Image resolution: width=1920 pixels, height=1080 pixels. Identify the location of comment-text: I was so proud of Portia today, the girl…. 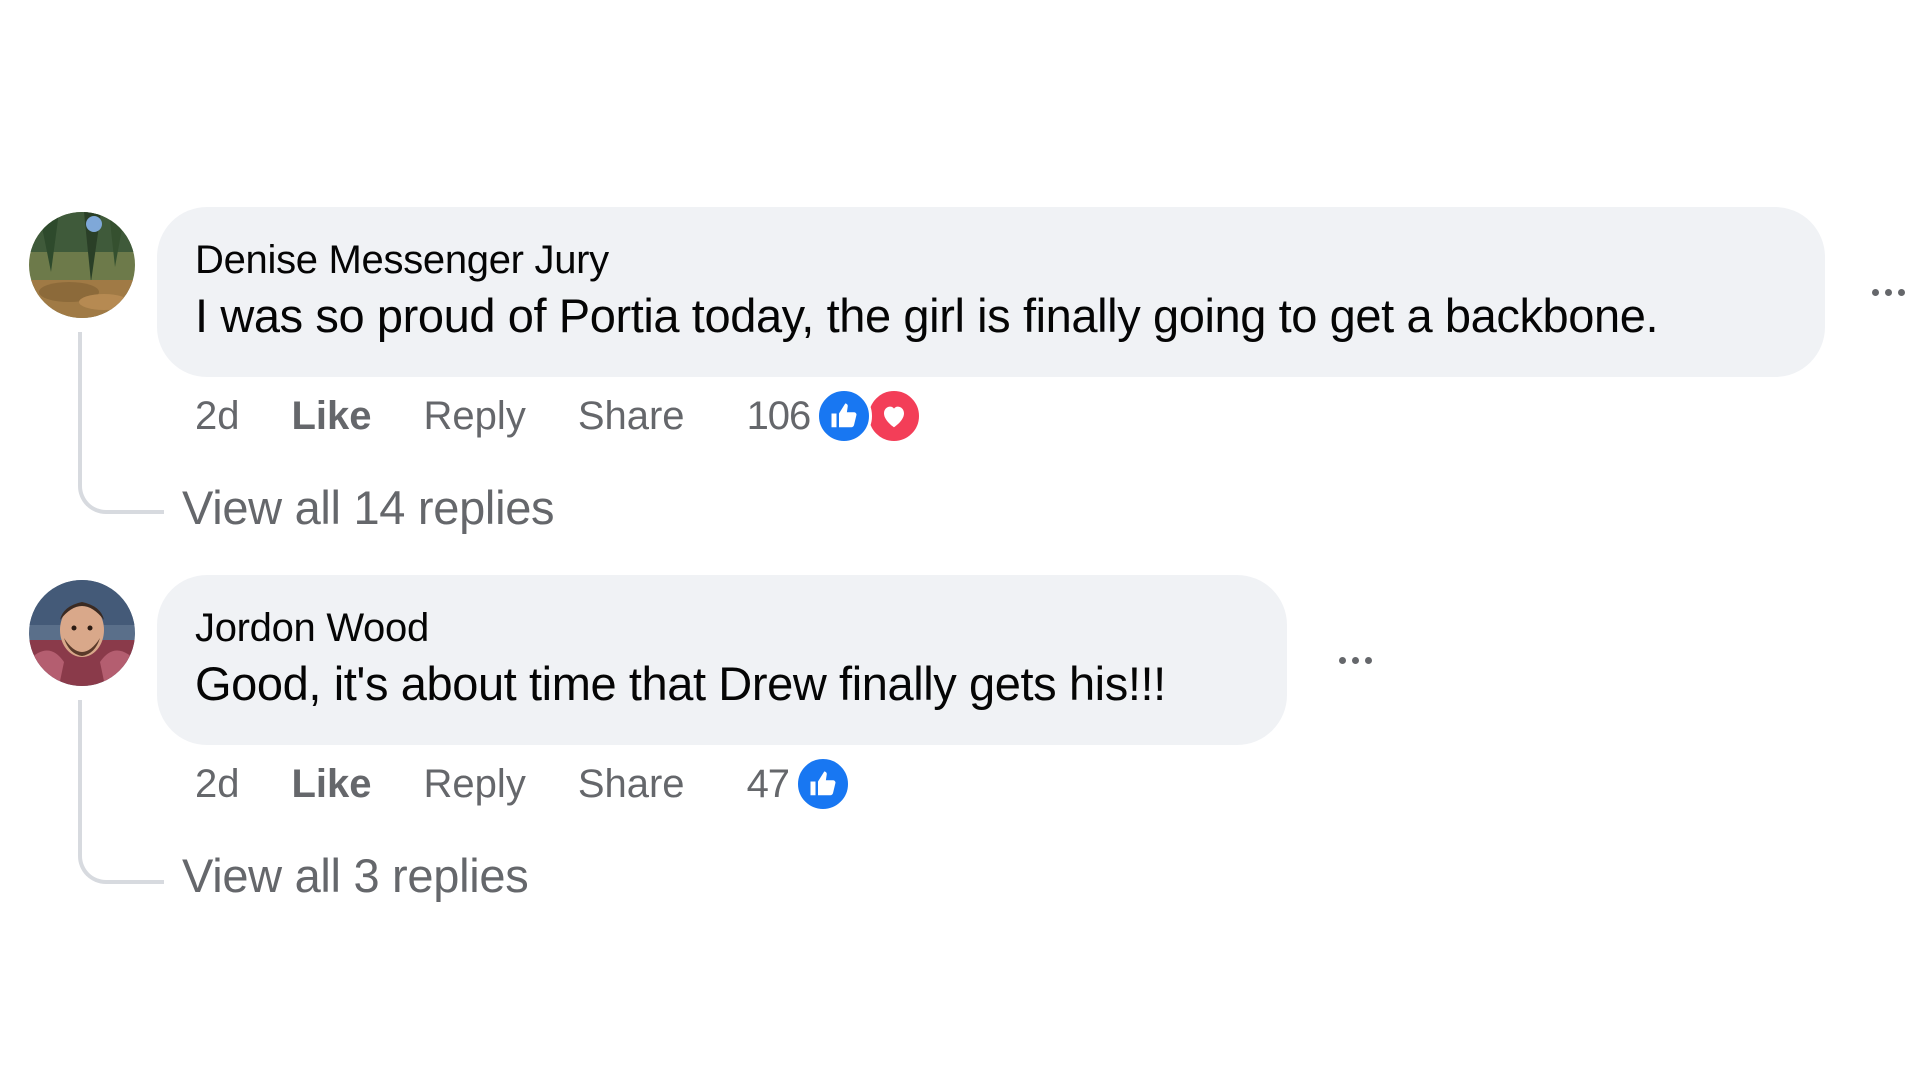
(927, 315).